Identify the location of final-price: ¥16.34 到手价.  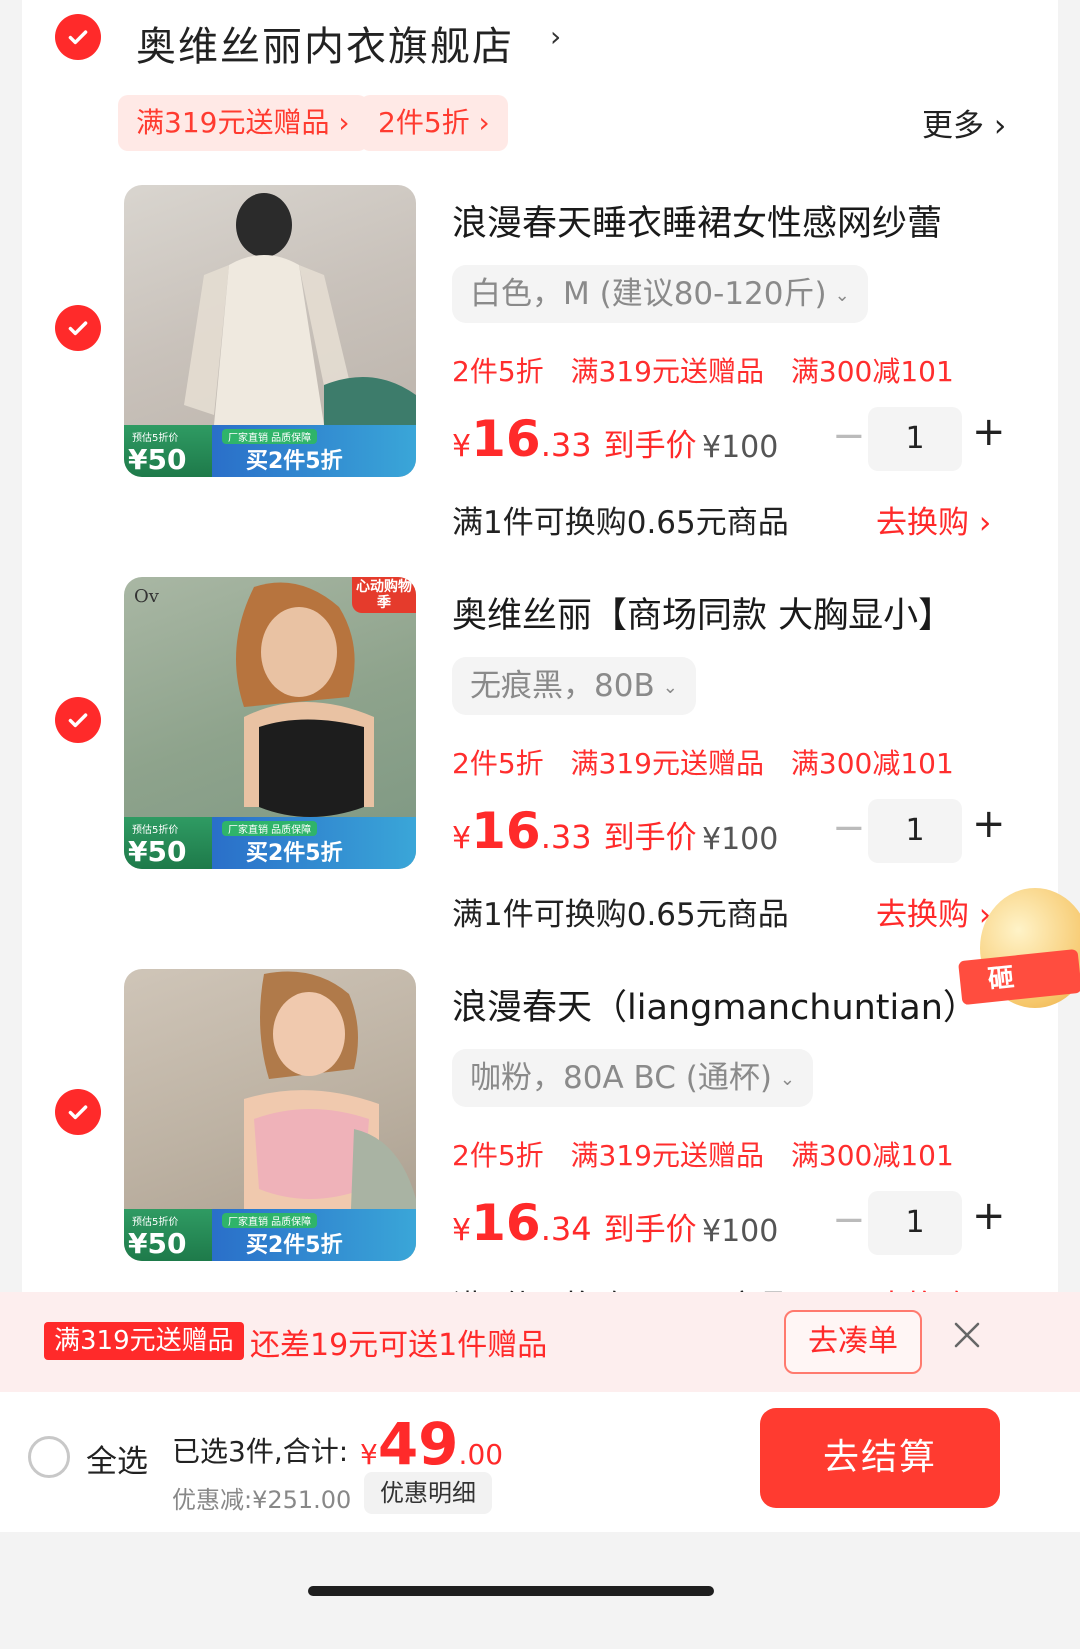
(574, 1223).